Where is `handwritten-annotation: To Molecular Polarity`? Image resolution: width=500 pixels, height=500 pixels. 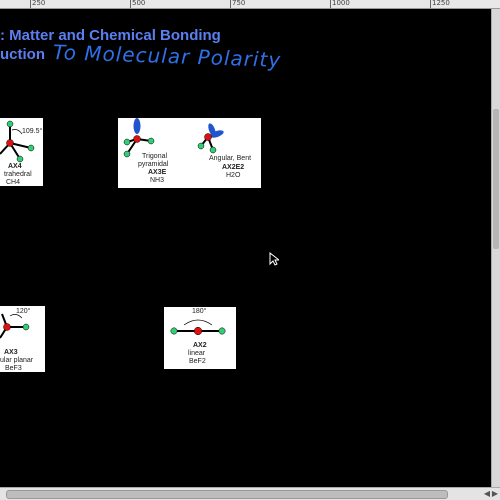 handwritten-annotation: To Molecular Polarity is located at coordinates (167, 56).